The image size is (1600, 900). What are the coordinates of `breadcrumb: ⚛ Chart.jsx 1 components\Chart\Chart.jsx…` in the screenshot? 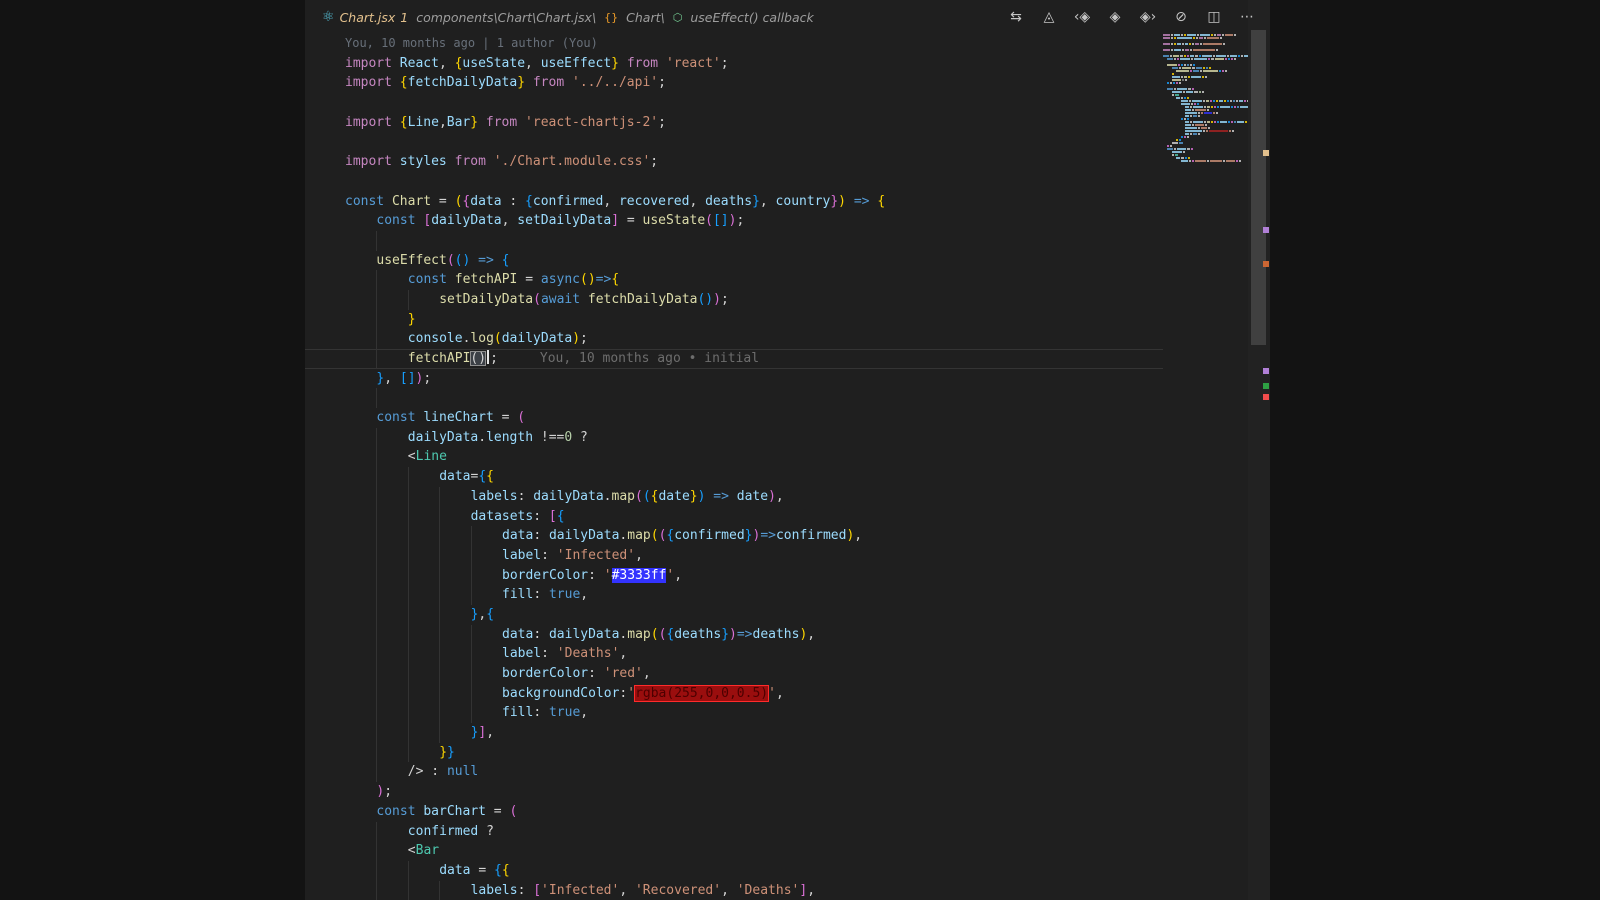 It's located at (559, 17).